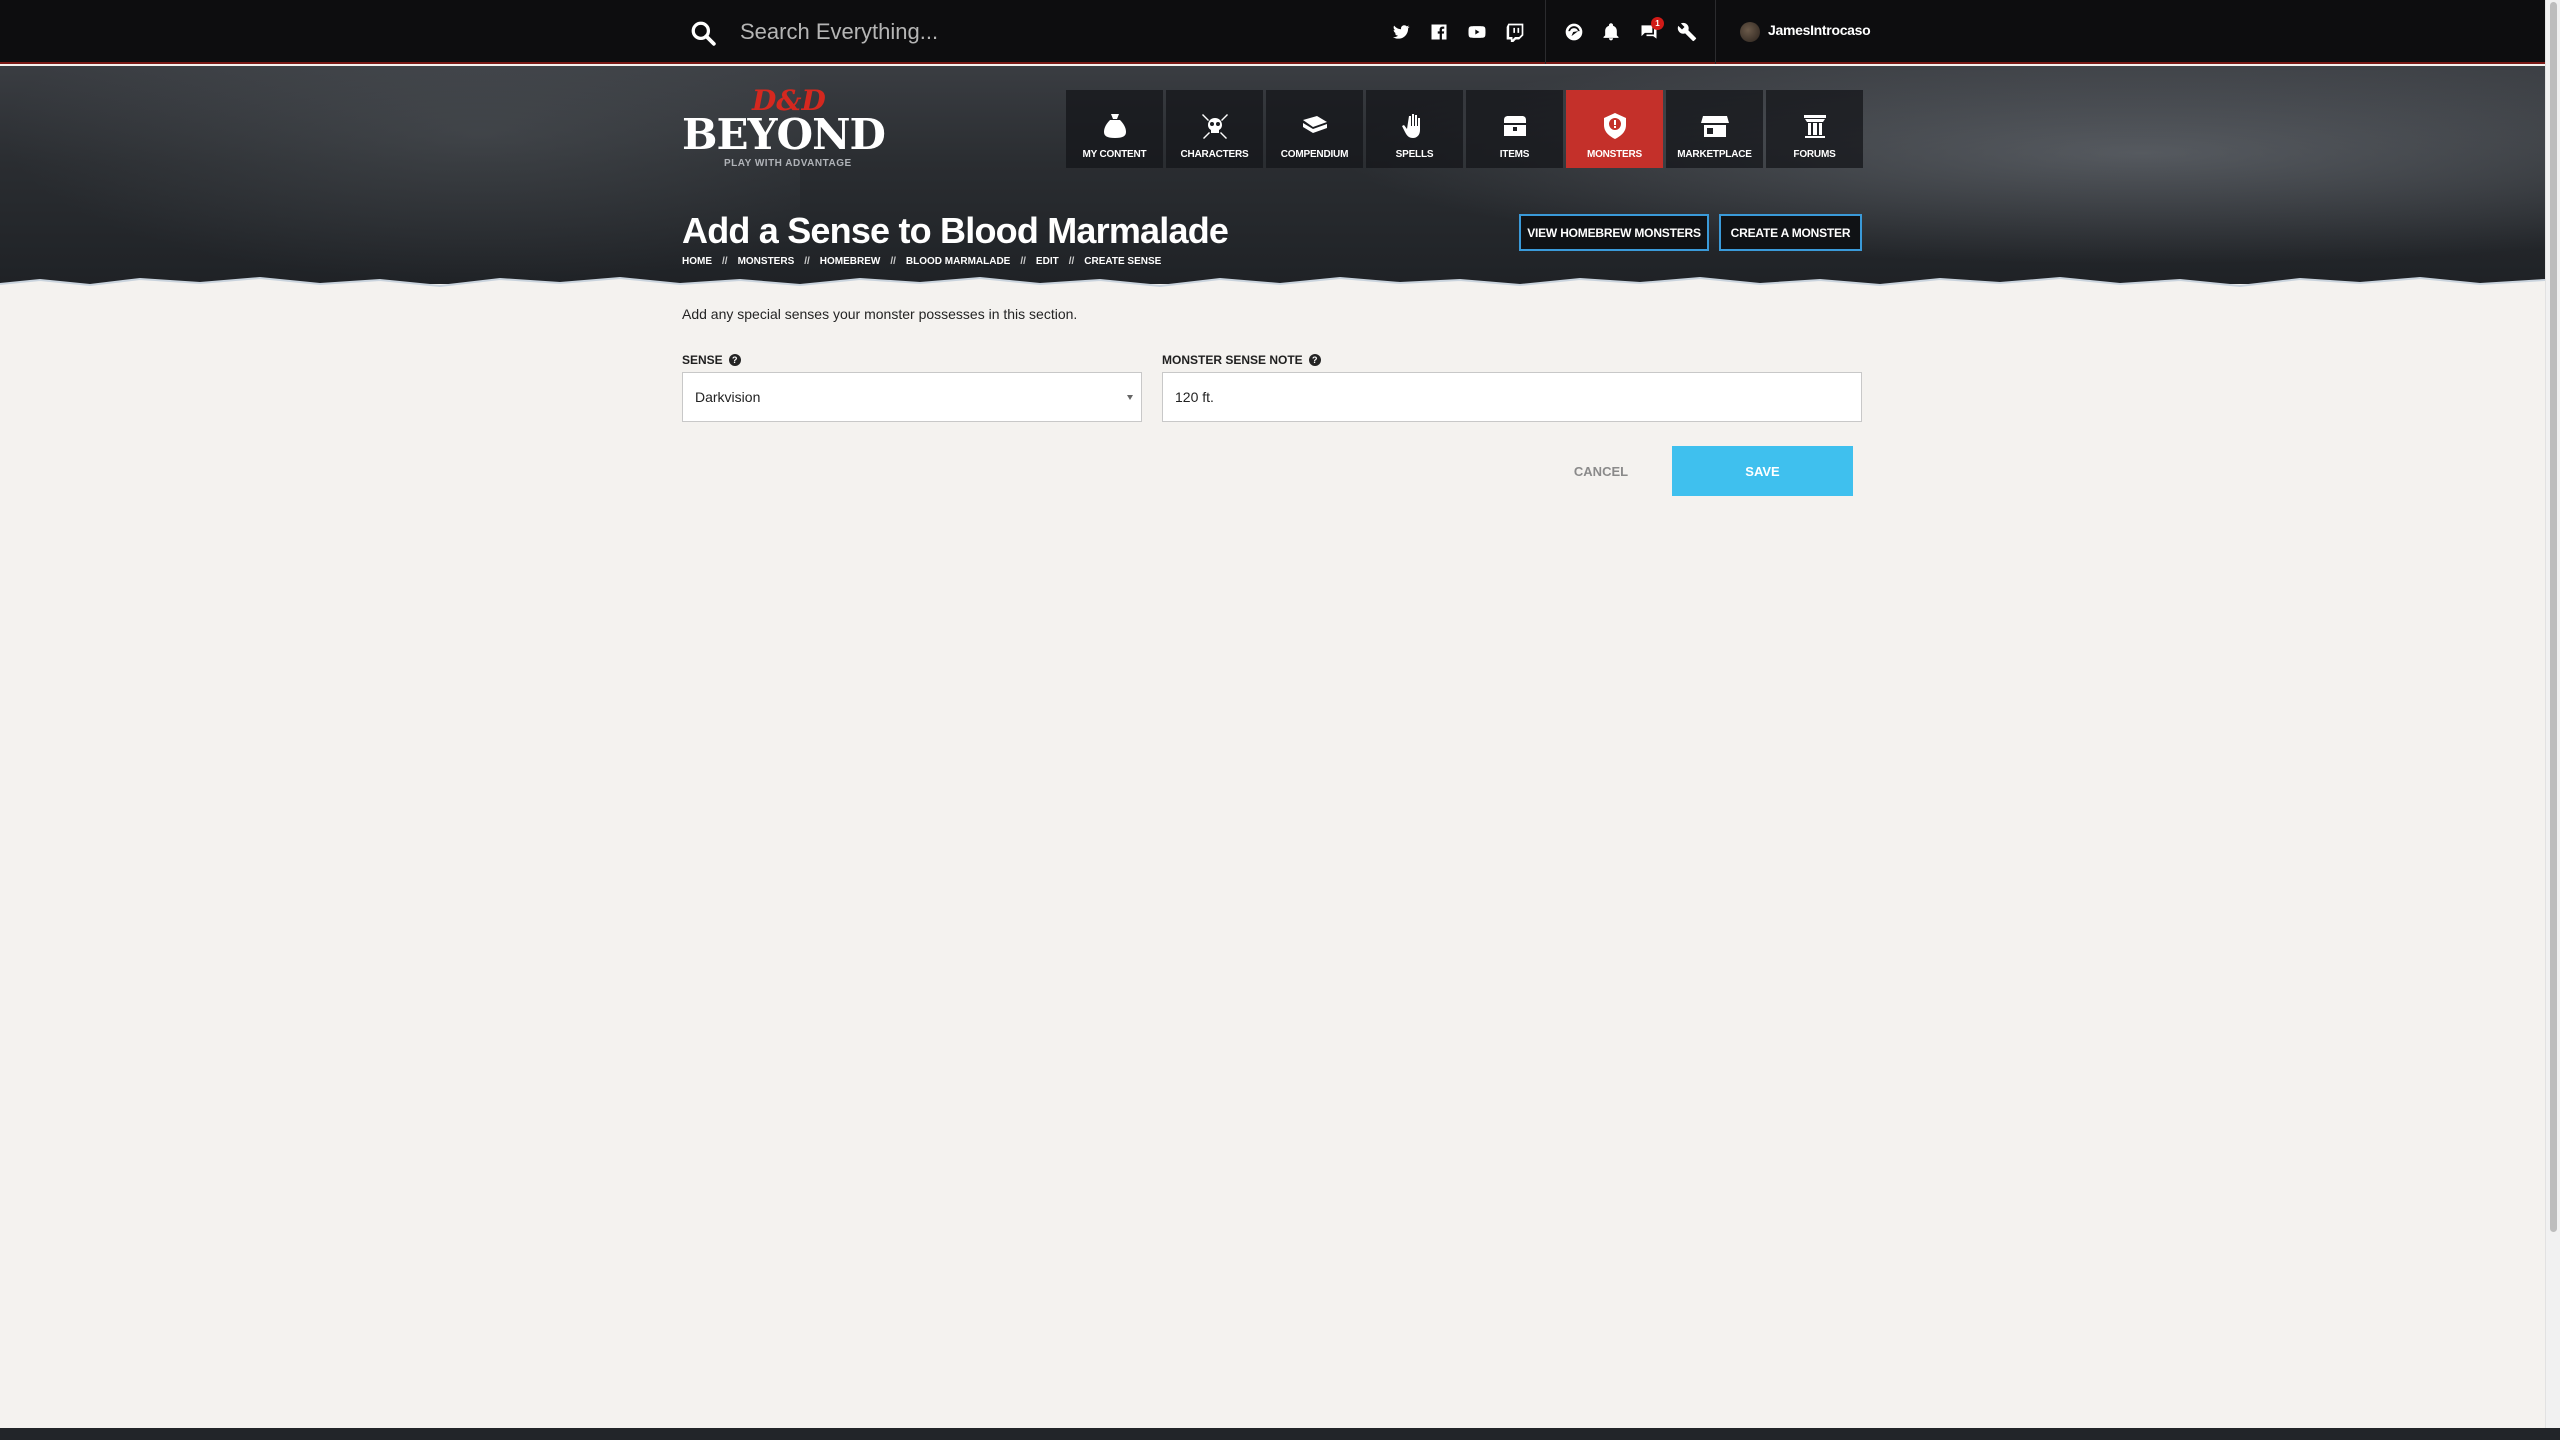 This screenshot has width=2560, height=1440. I want to click on nav-item-monsters: MONSTERS, so click(1614, 129).